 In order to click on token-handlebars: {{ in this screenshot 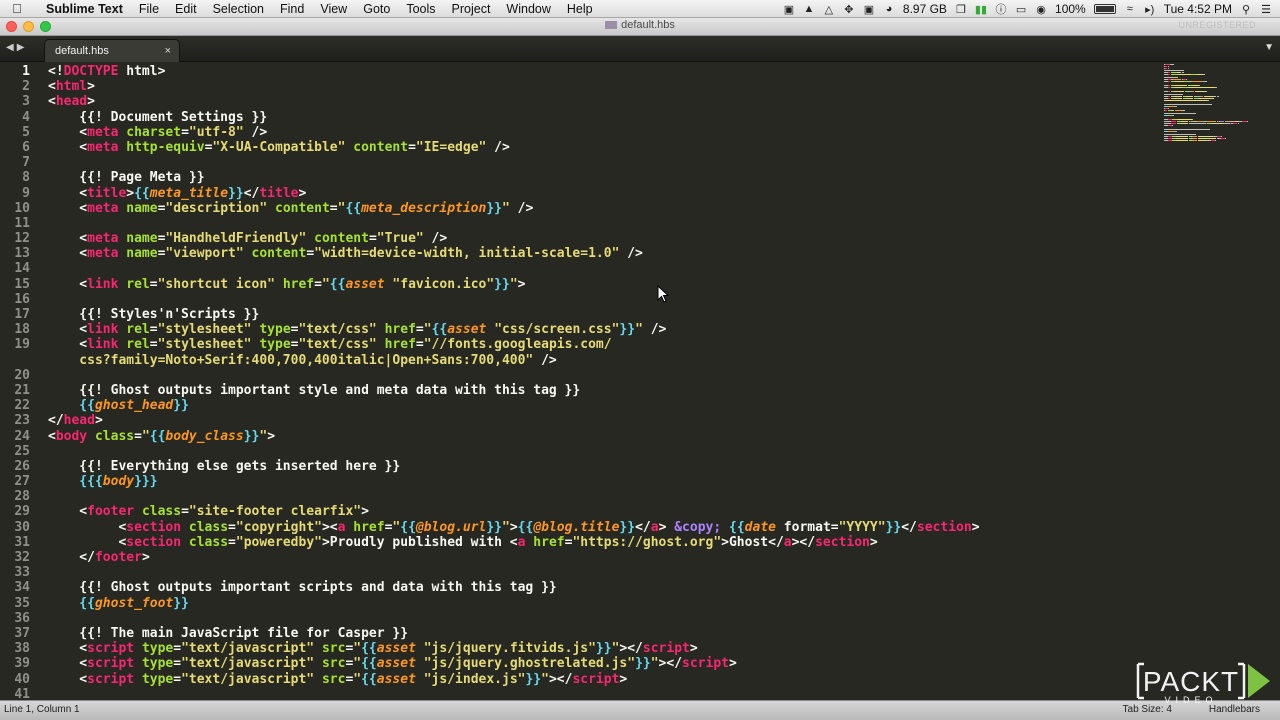, I will do `click(71, 603)`.